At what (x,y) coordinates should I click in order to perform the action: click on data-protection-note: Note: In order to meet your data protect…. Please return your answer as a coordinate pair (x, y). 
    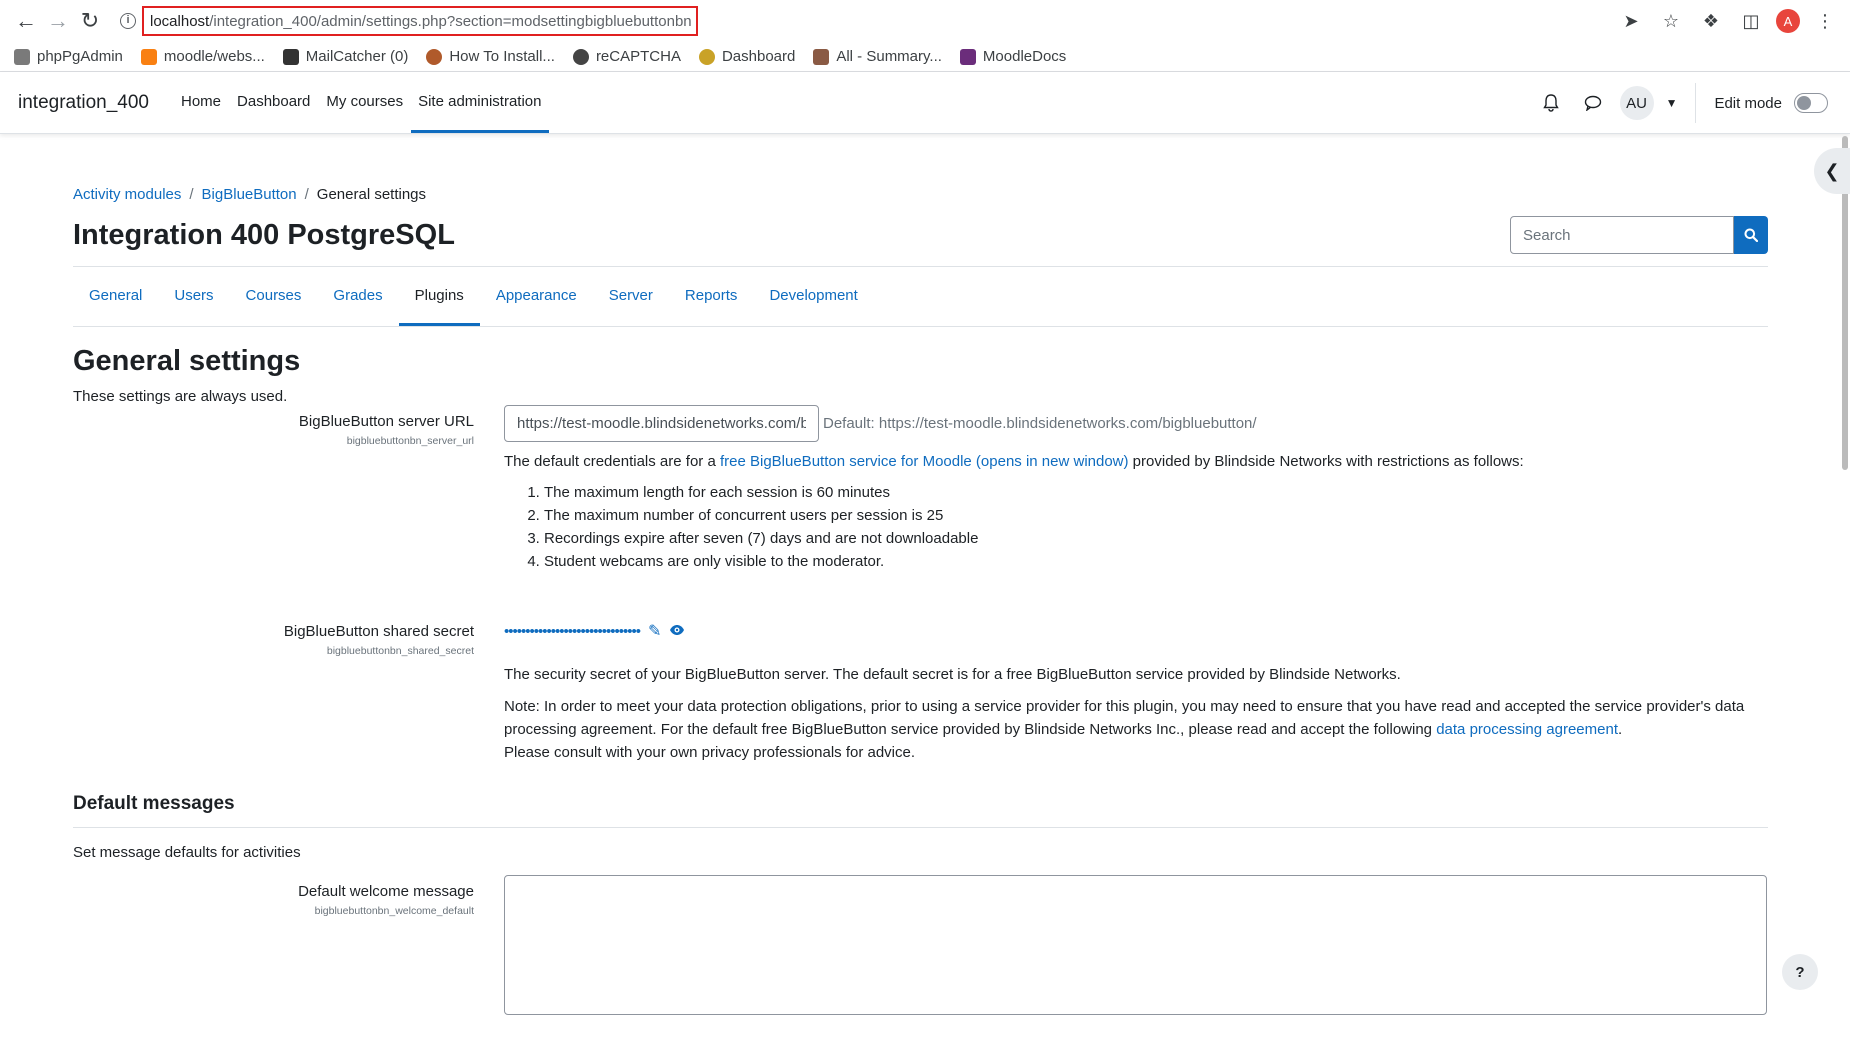
    Looking at the image, I should click on (1124, 729).